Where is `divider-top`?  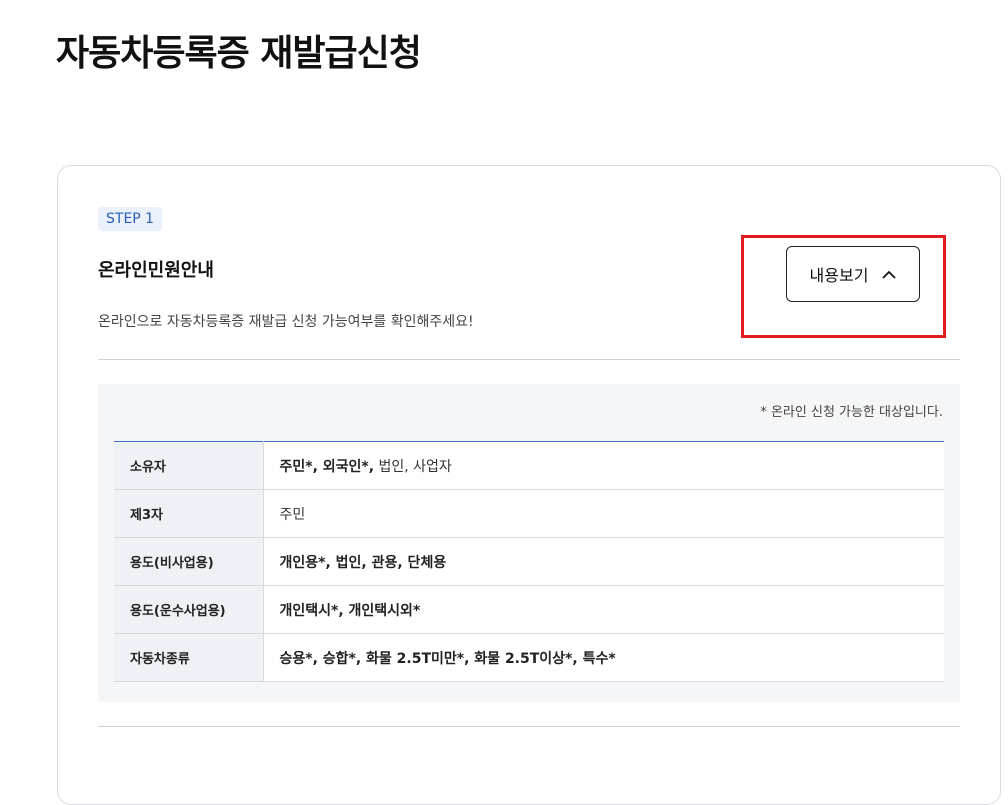 divider-top is located at coordinates (529, 359).